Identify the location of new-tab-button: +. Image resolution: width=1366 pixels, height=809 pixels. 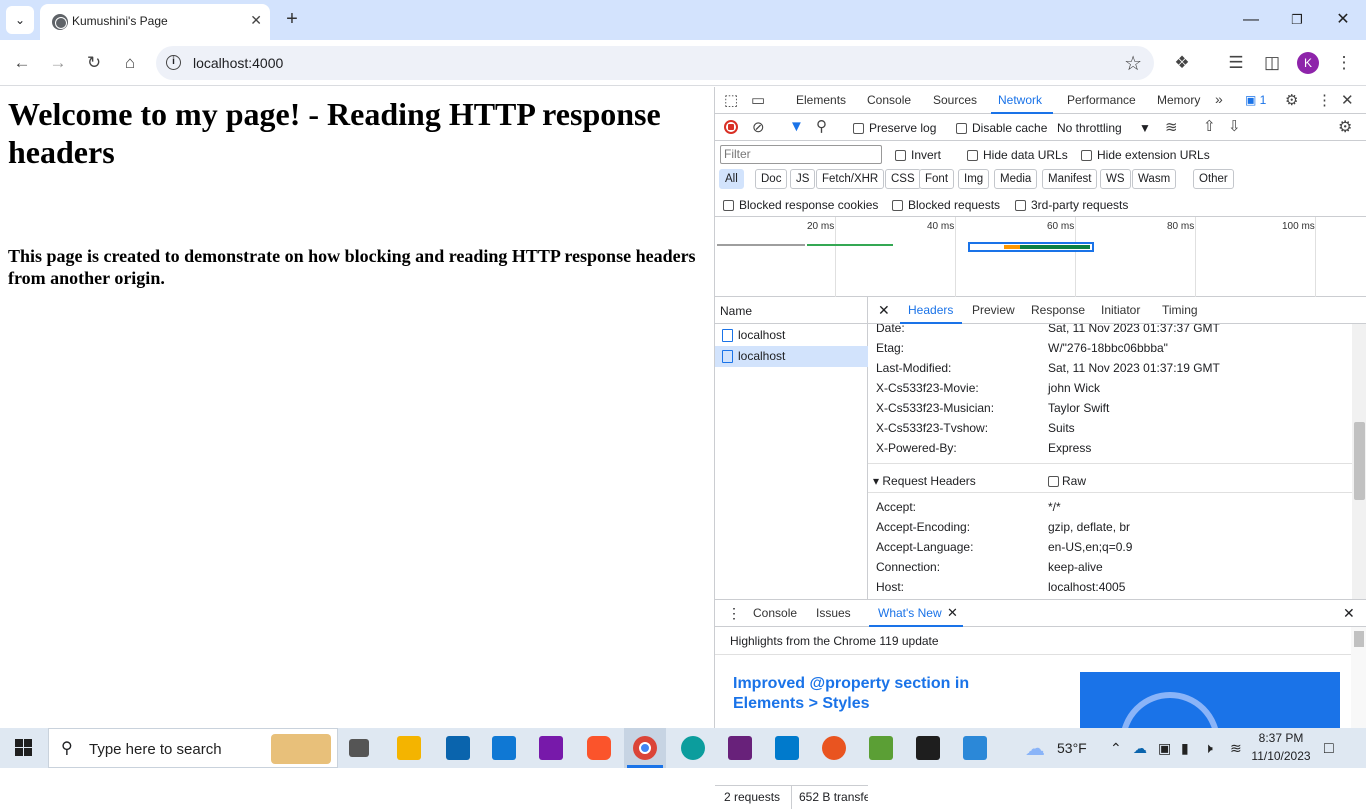
(292, 20).